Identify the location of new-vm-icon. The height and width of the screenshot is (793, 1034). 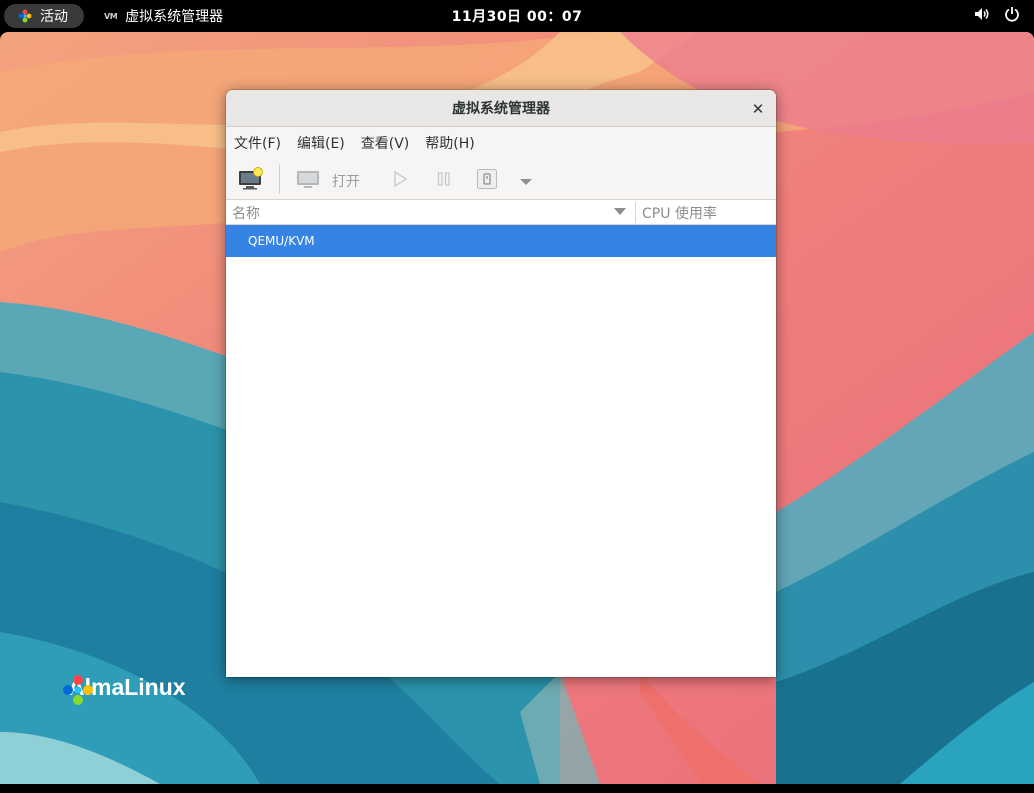
(251, 181).